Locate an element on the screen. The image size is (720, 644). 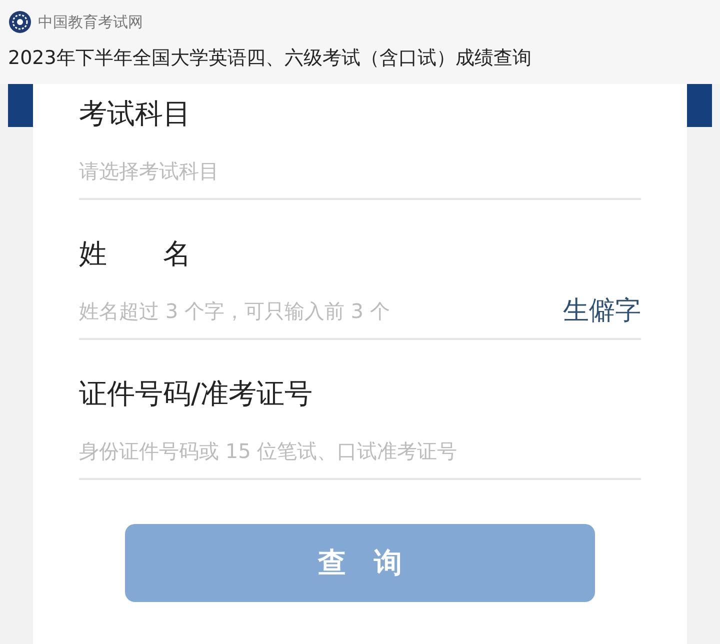
emblem-logo-icon is located at coordinates (20, 22).